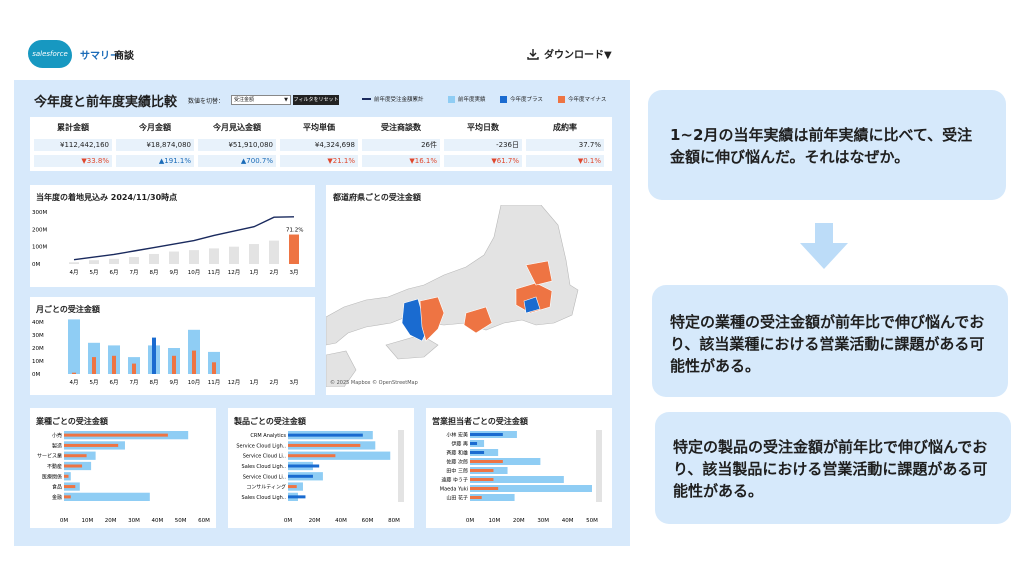 Image resolution: width=1024 pixels, height=576 pixels. I want to click on logo-text: salesforce, so click(50, 54).